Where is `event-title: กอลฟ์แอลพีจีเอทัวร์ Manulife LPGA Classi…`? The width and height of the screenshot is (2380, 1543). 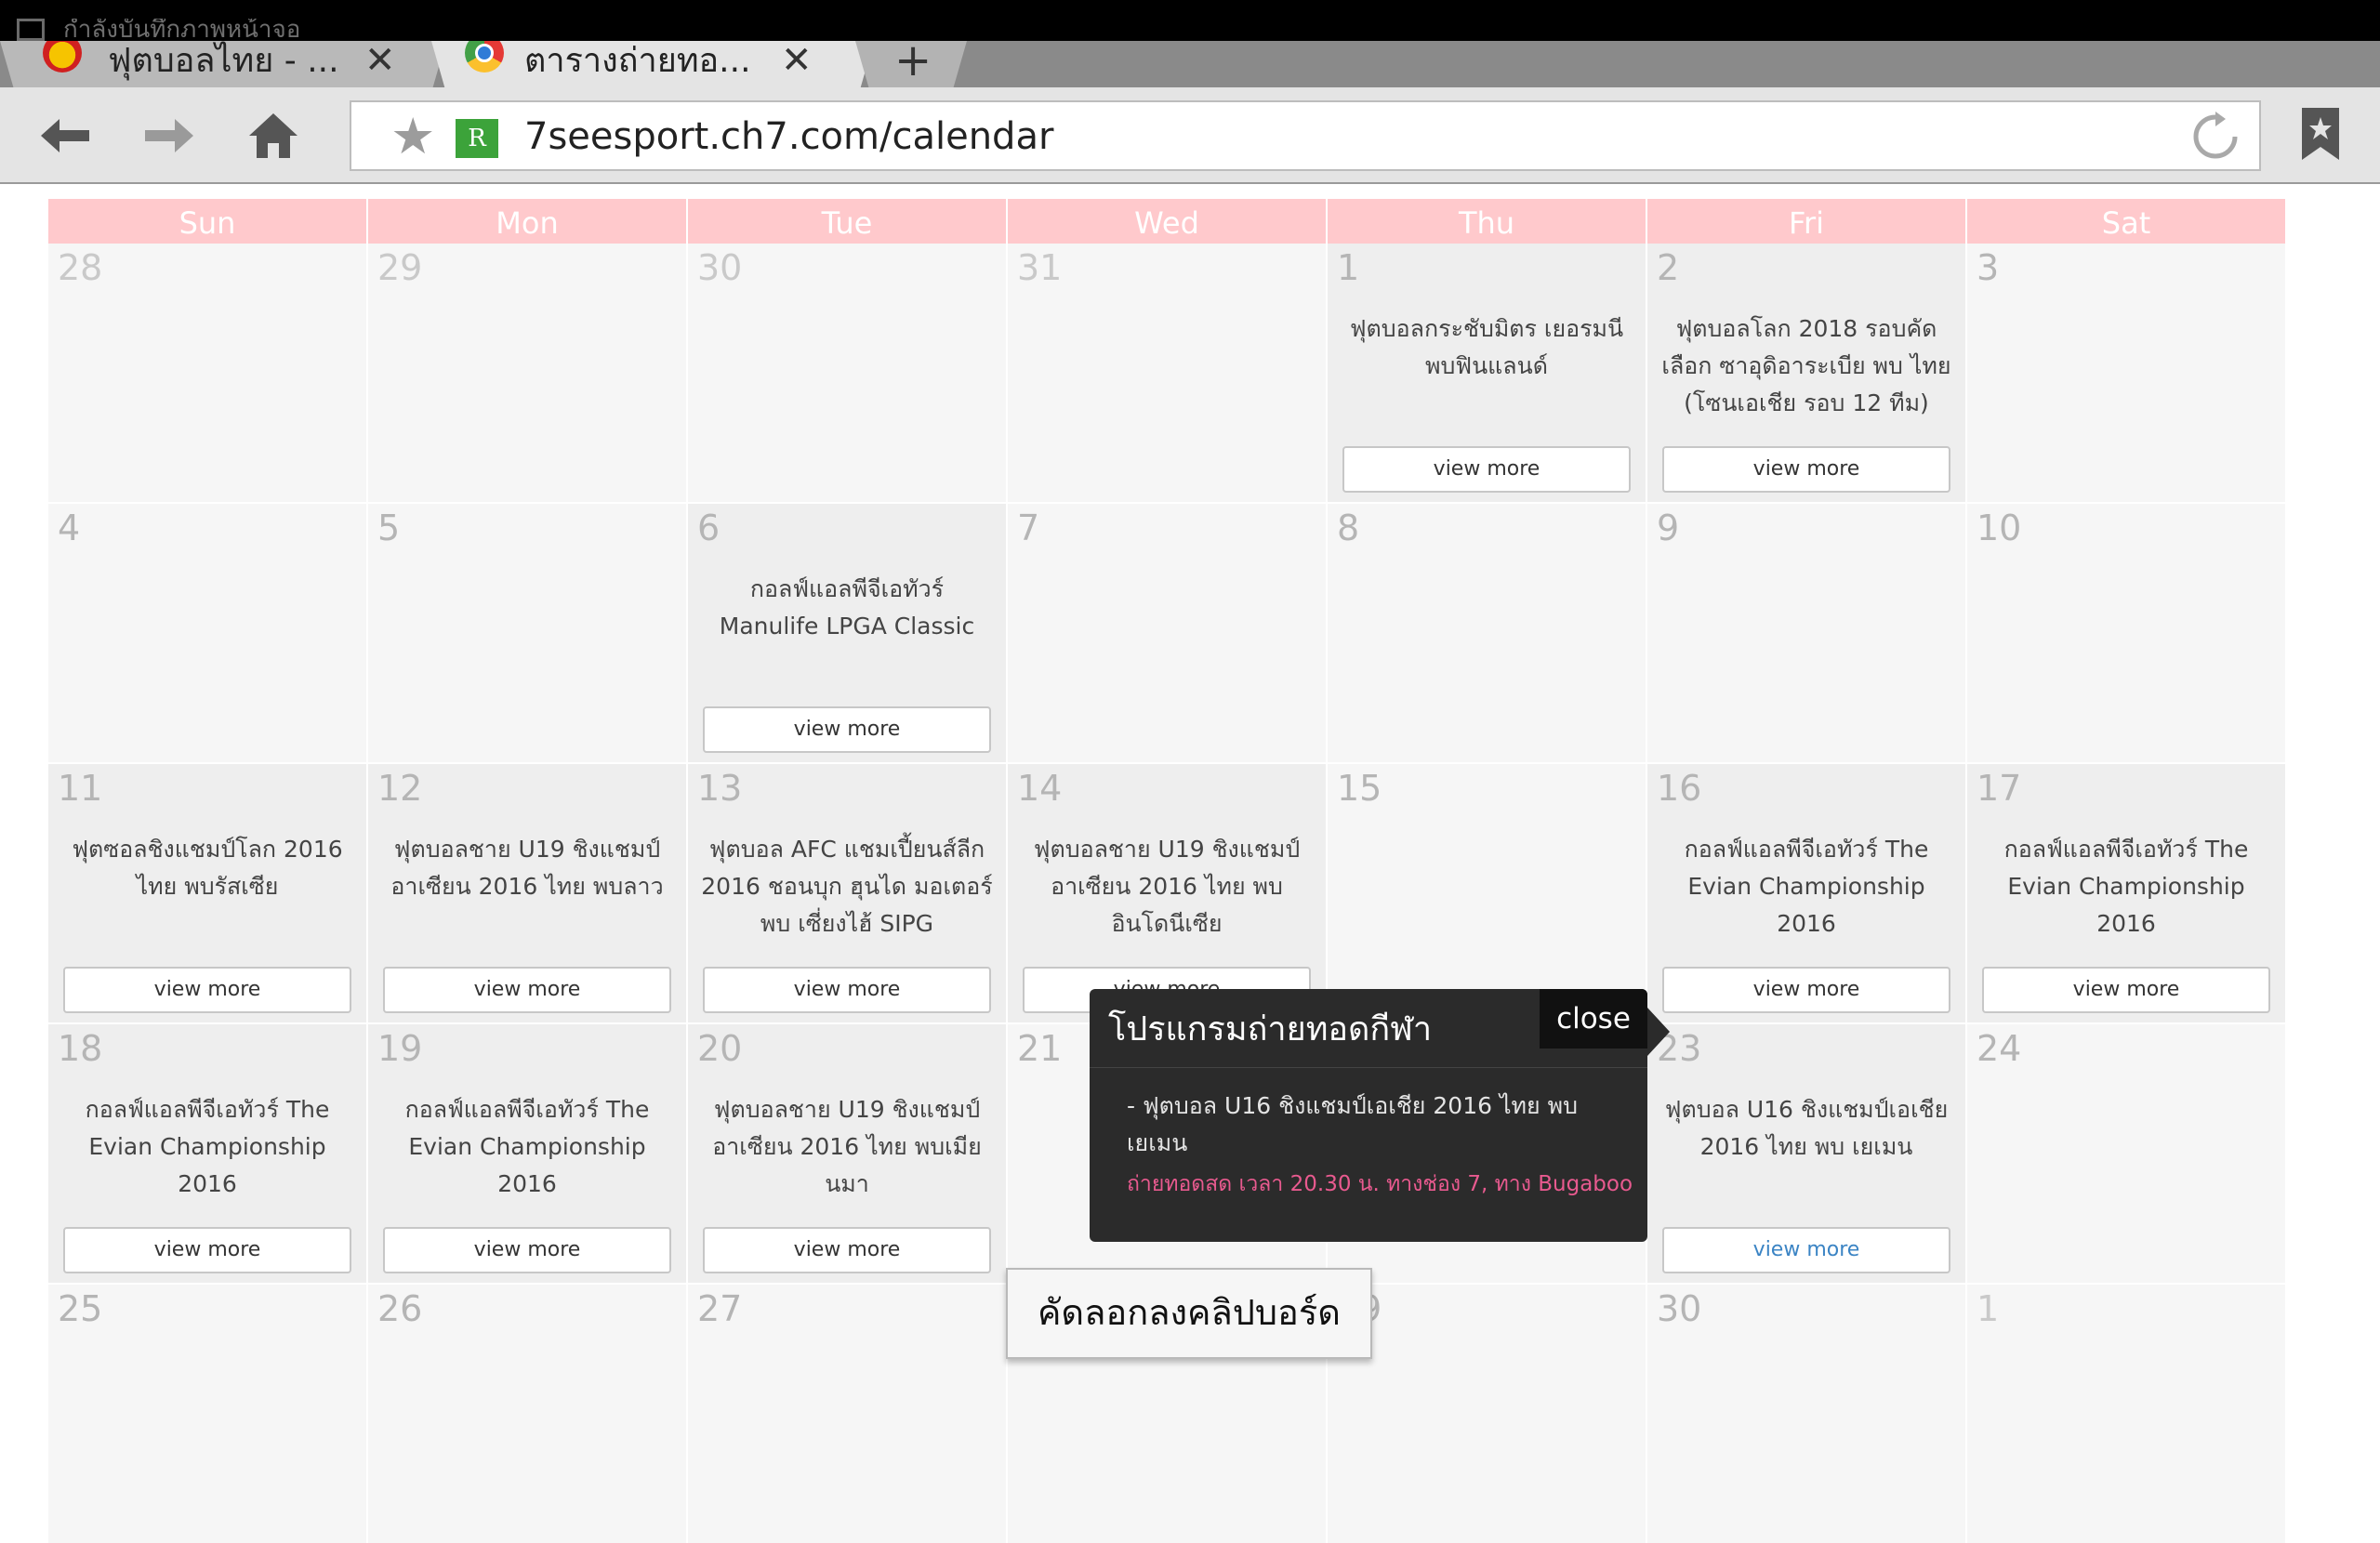 event-title: กอลฟ์แอลพีจีเอทัวร์ Manulife LPGA Classi… is located at coordinates (847, 607).